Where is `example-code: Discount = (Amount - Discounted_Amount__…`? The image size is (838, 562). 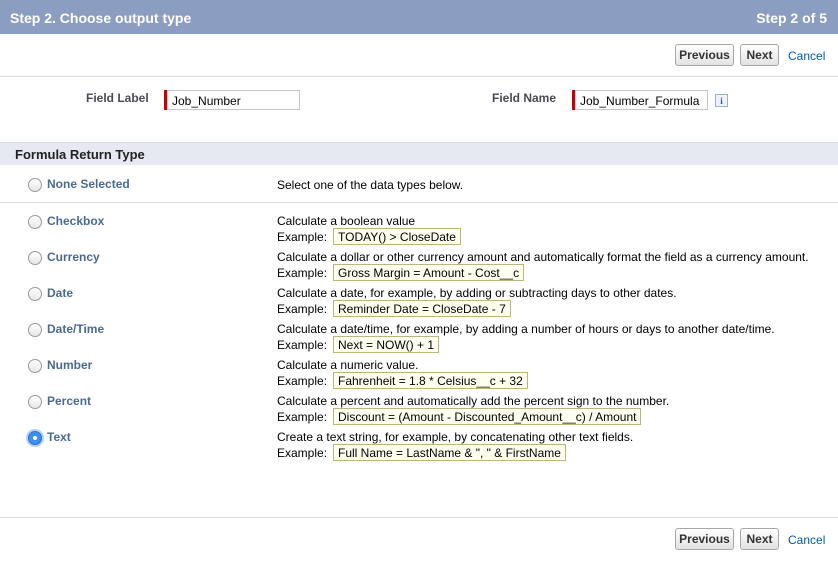 example-code: Discount = (Amount - Discounted_Amount__… is located at coordinates (487, 416).